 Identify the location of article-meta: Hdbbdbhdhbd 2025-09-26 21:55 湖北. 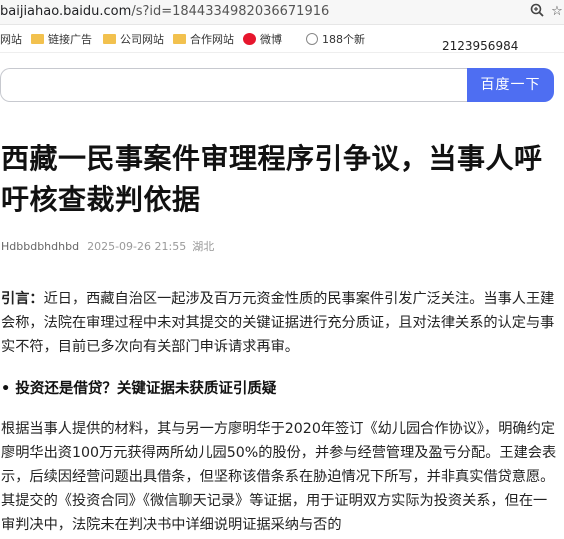
(107, 246).